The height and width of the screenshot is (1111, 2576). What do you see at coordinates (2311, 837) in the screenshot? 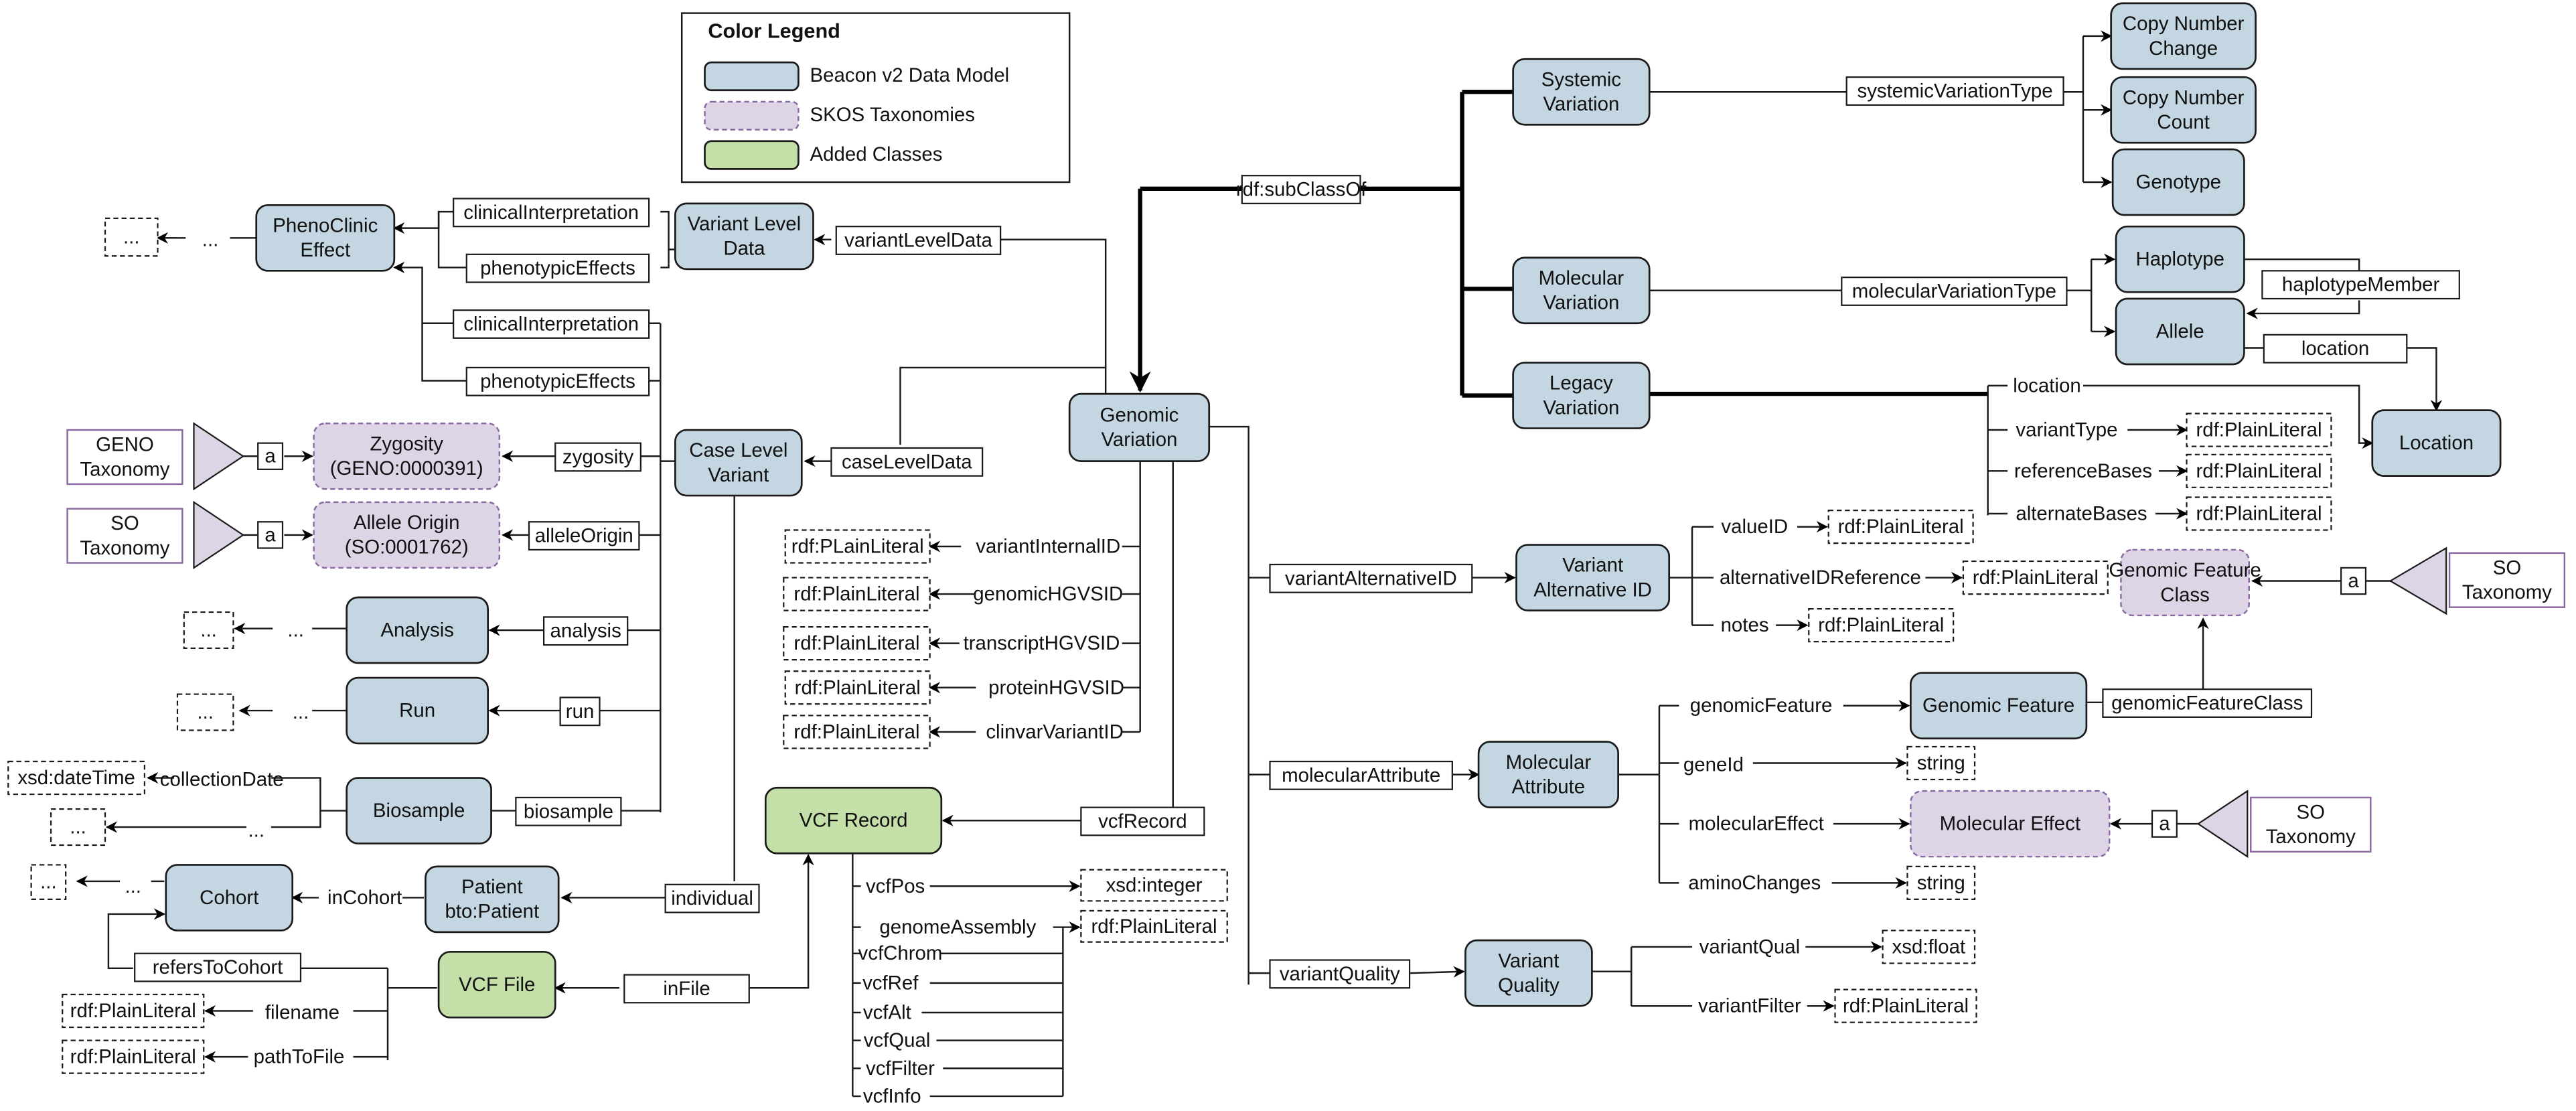
I see `node-so-taxonomy-3-label-1: Taxonomy` at bounding box center [2311, 837].